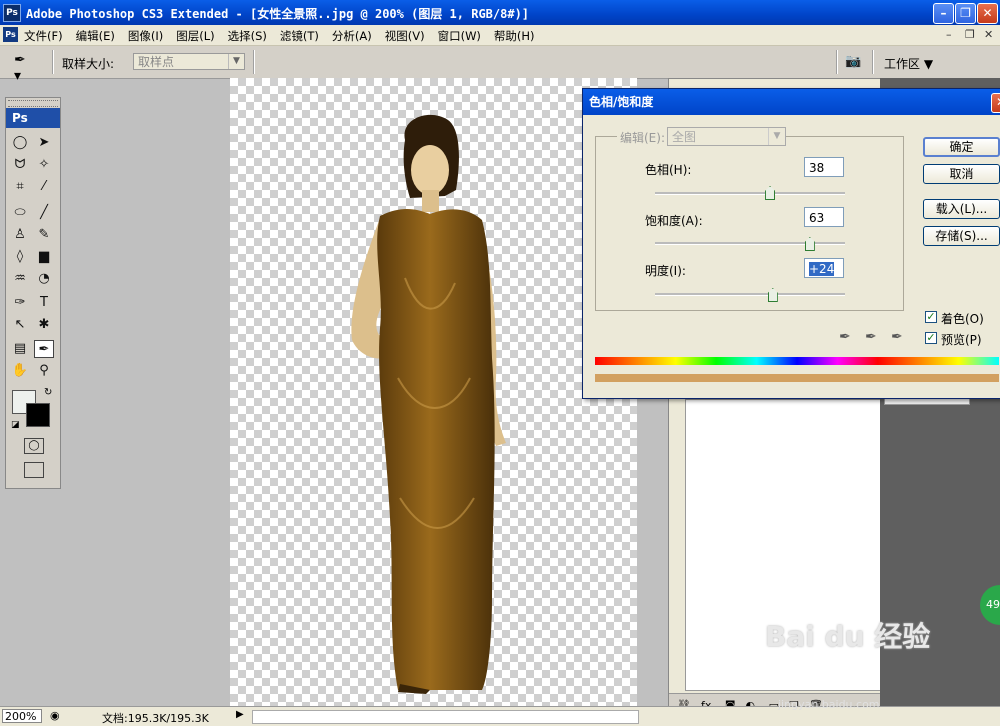 The image size is (1000, 726). What do you see at coordinates (44, 235) in the screenshot?
I see `history-brush-icon: ✎` at bounding box center [44, 235].